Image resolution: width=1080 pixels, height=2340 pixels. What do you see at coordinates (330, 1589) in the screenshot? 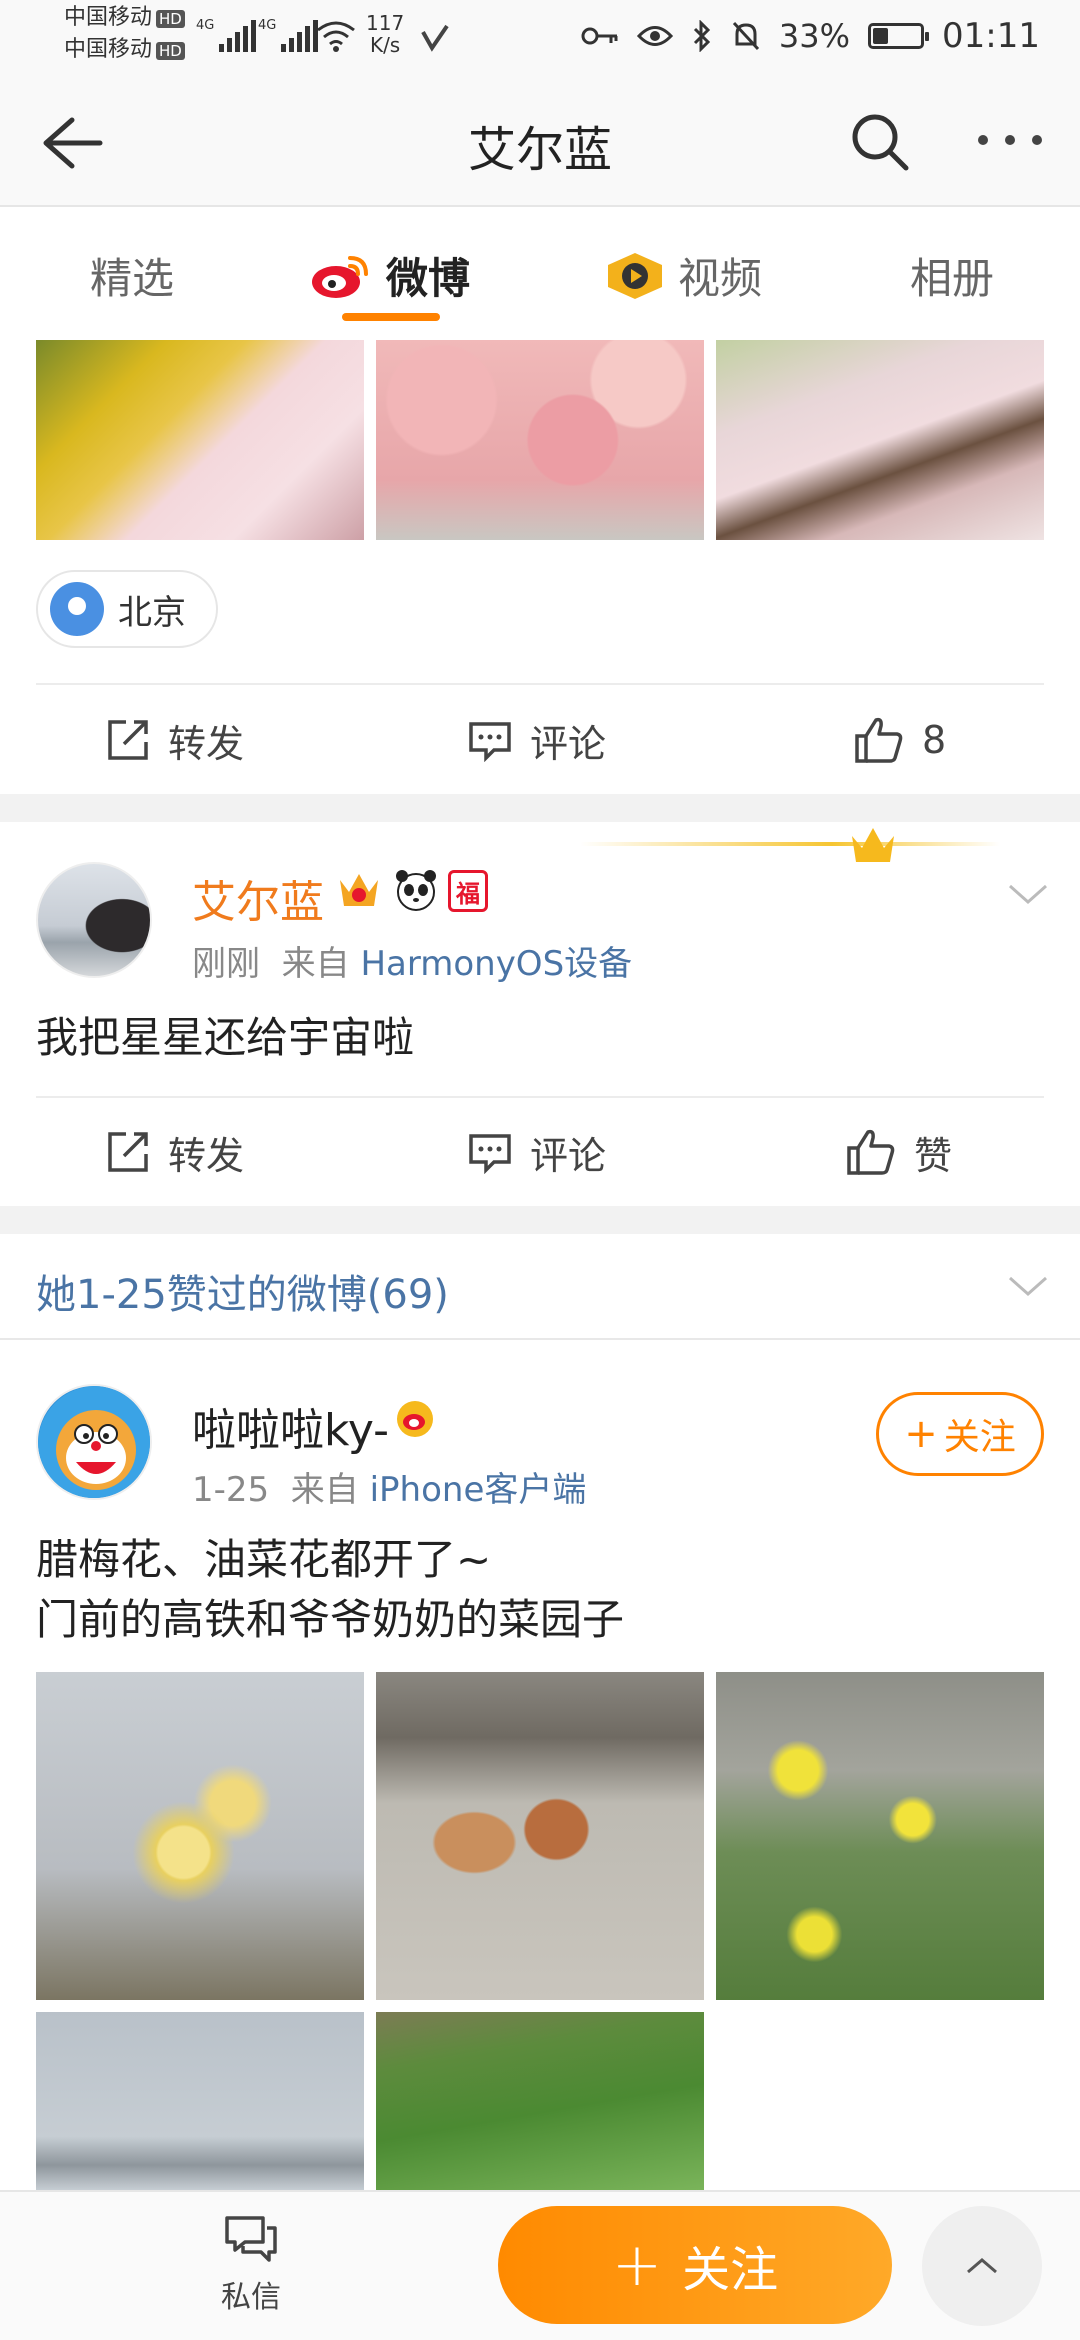
I see `post-text: 腊梅花、油菜花都开了~ 门前的高铁和爷爷奶奶的菜园子` at bounding box center [330, 1589].